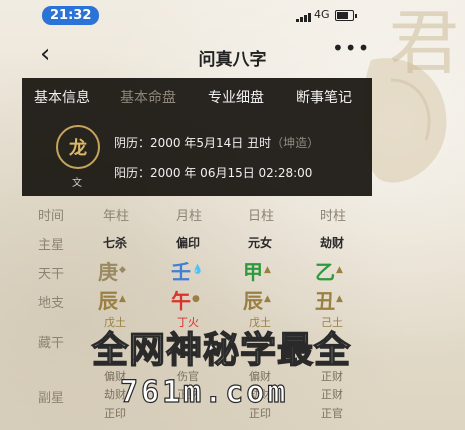 The width and height of the screenshot is (465, 430). Describe the element at coordinates (112, 301) in the screenshot. I see `branch-year: 辰 ▲` at that location.